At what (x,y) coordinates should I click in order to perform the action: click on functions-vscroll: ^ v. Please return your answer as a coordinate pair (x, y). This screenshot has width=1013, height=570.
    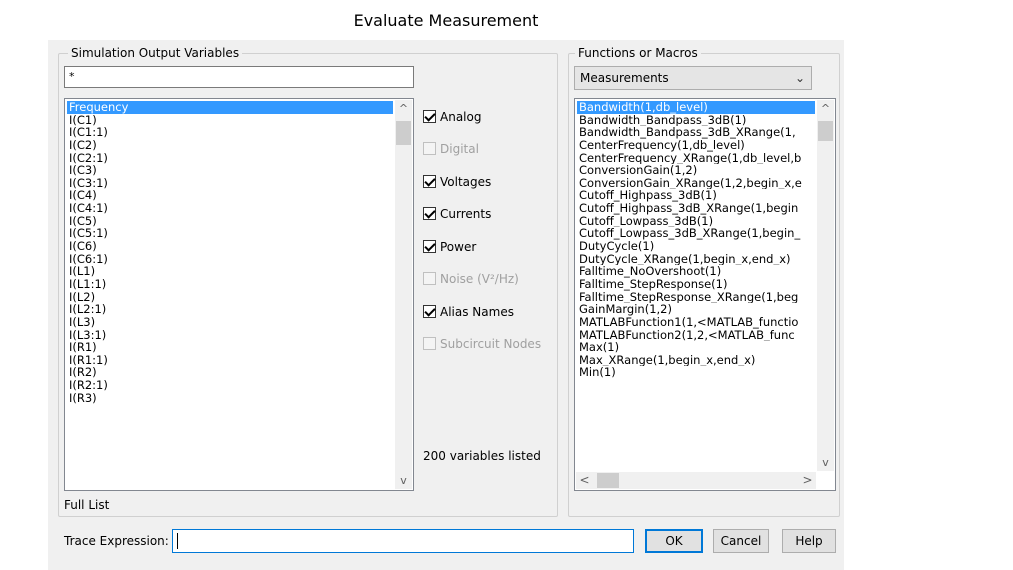
    Looking at the image, I should click on (825, 285).